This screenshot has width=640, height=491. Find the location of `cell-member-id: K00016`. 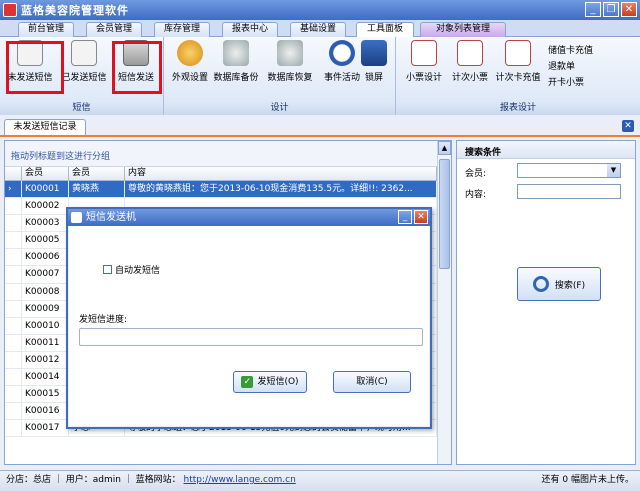

cell-member-id: K00016 is located at coordinates (45, 411).